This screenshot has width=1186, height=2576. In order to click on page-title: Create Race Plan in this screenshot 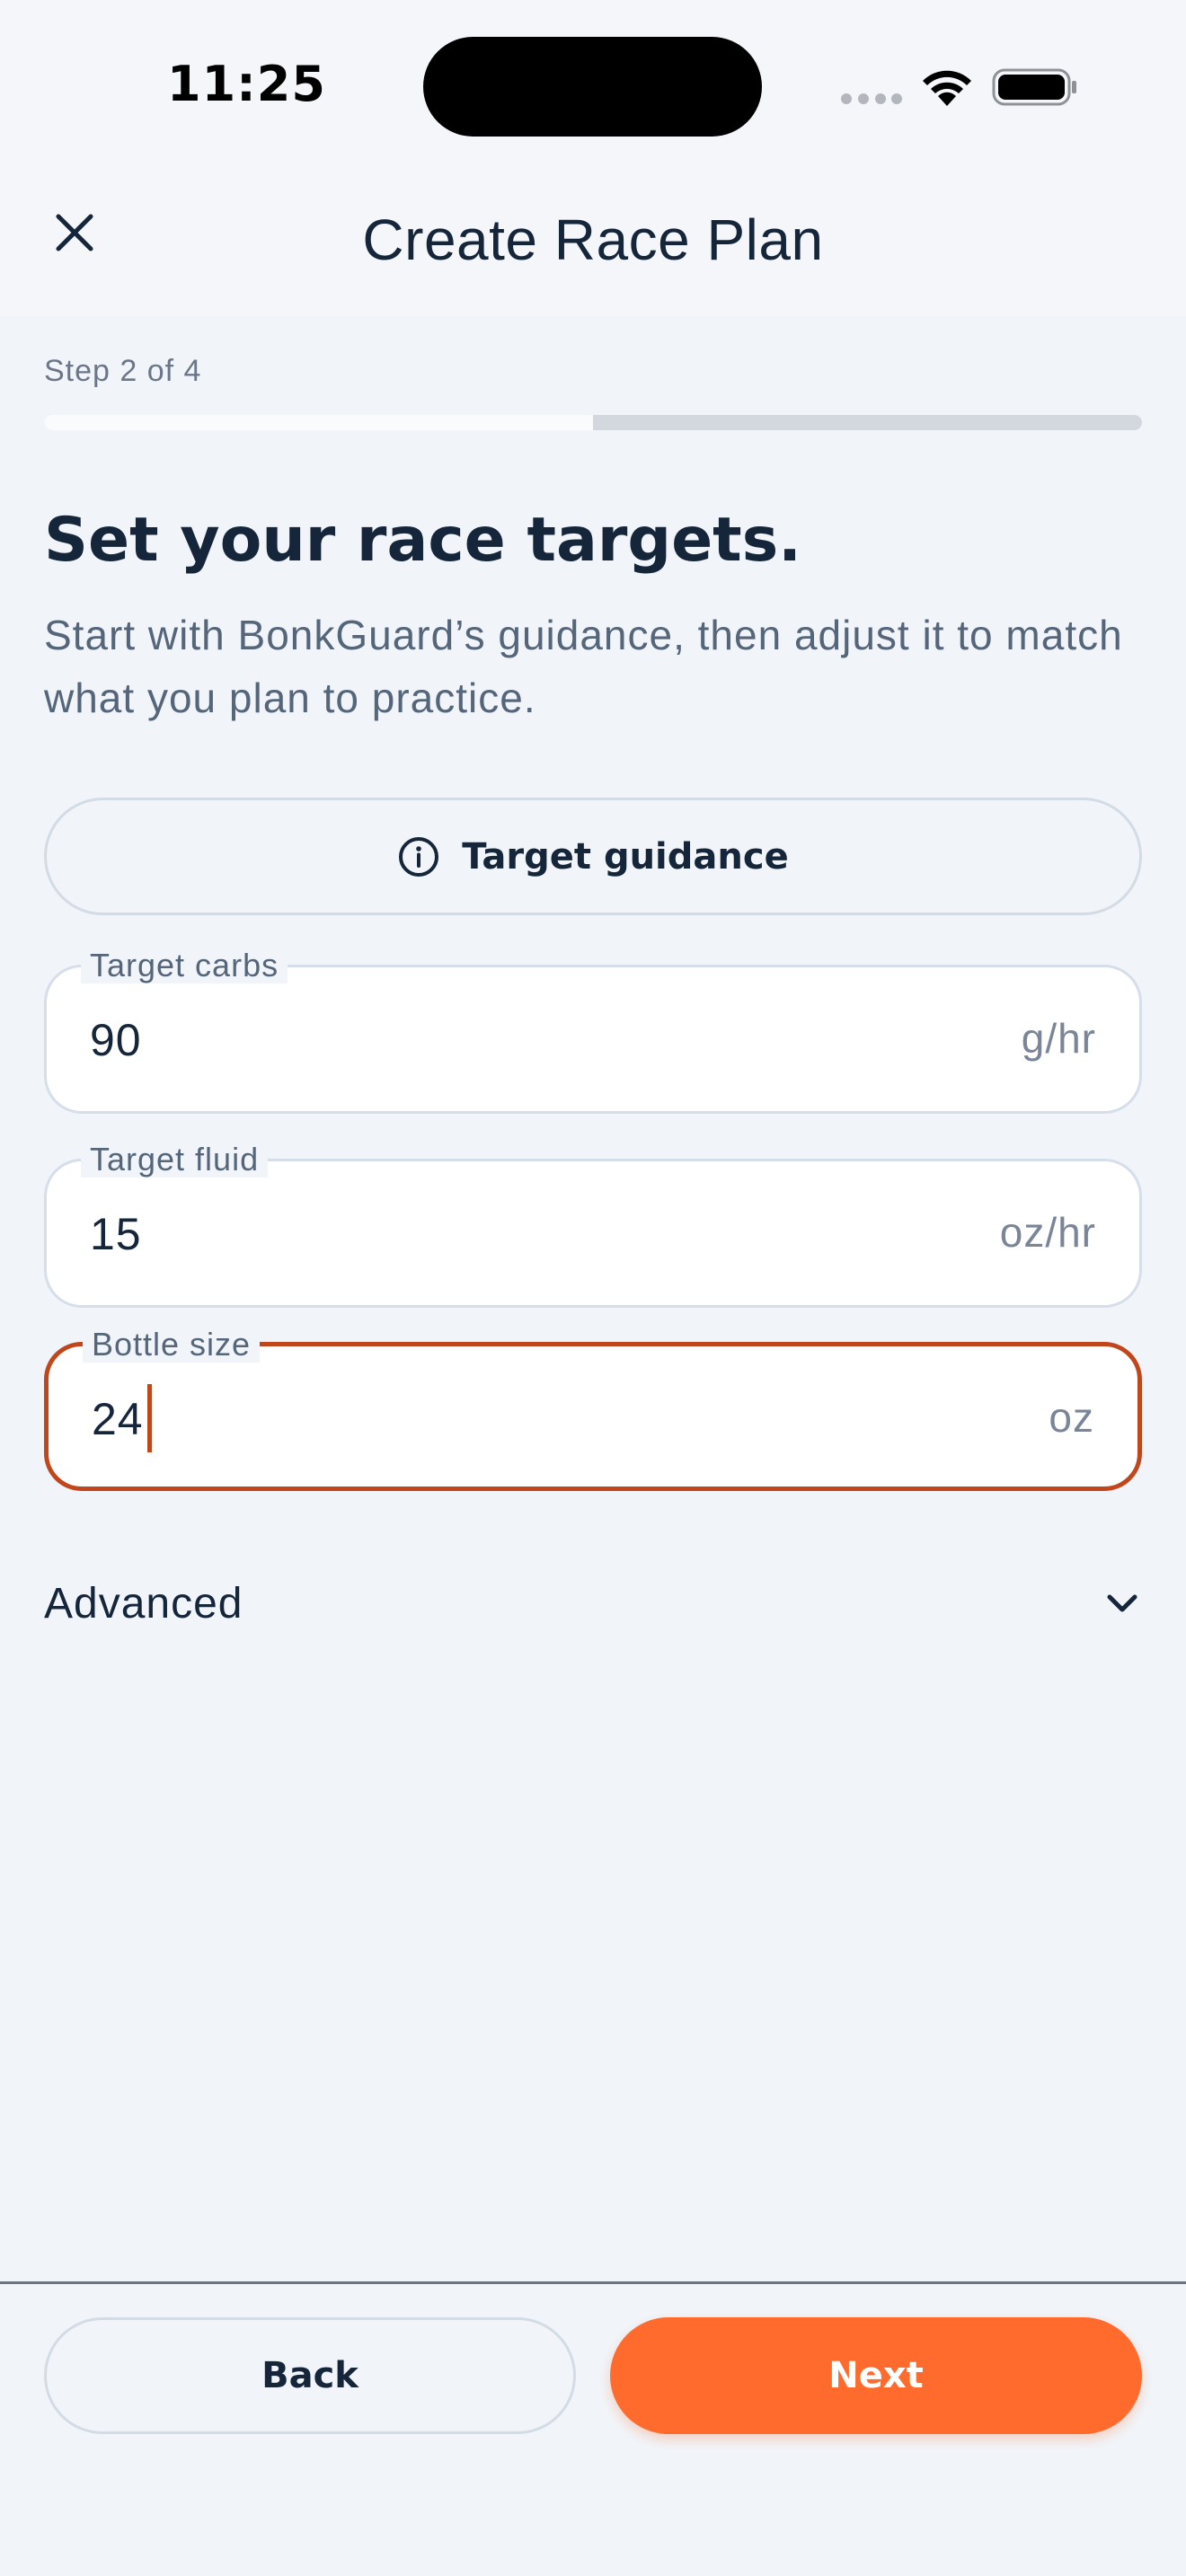, I will do `click(593, 240)`.